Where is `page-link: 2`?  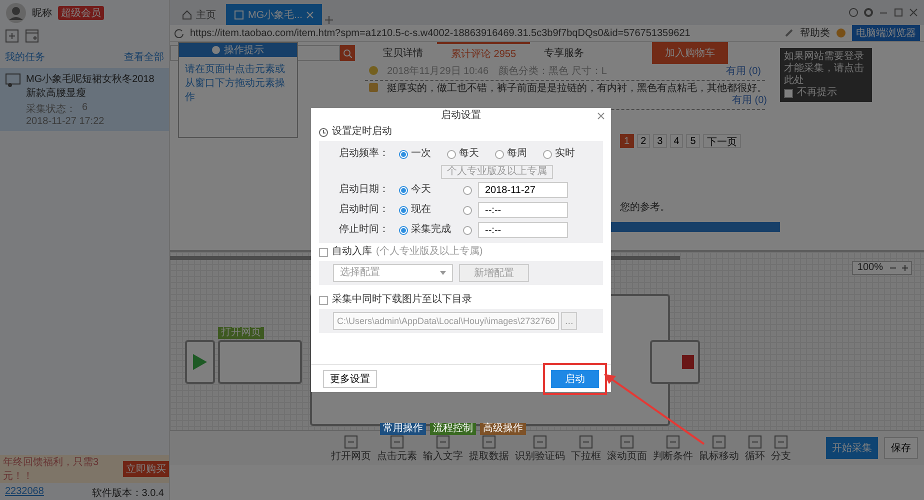
page-link: 2 is located at coordinates (643, 141).